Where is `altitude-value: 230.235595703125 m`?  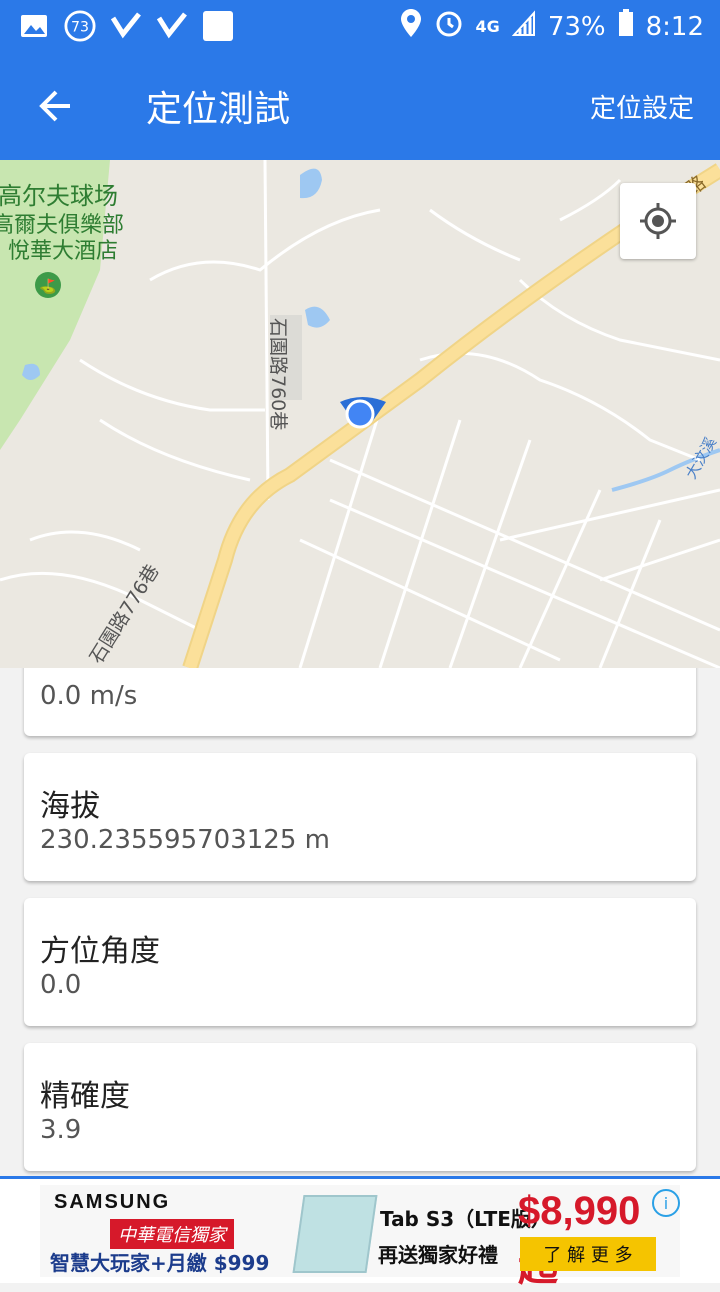 altitude-value: 230.235595703125 m is located at coordinates (185, 840).